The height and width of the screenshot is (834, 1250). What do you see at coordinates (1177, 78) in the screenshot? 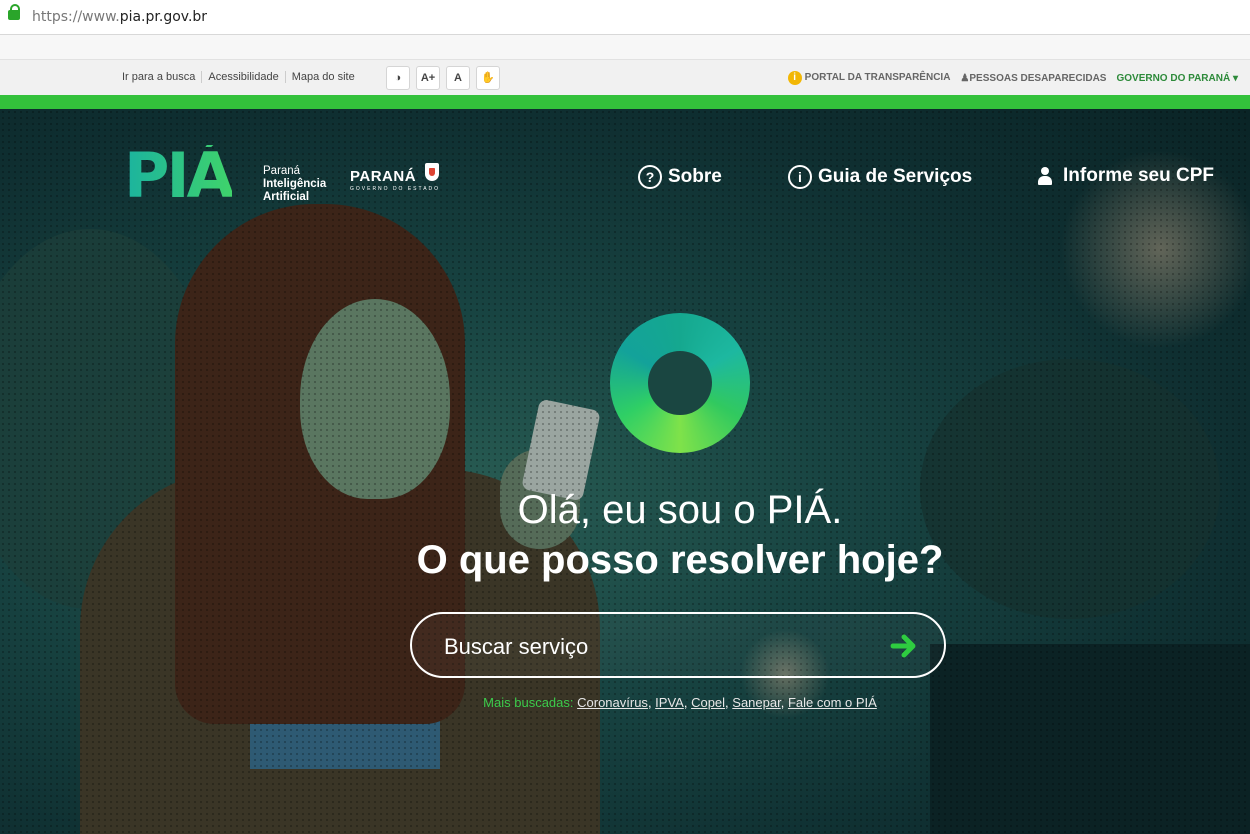
I see `gov-parana-menu: GOVERNO DO PARANÁ ▾` at bounding box center [1177, 78].